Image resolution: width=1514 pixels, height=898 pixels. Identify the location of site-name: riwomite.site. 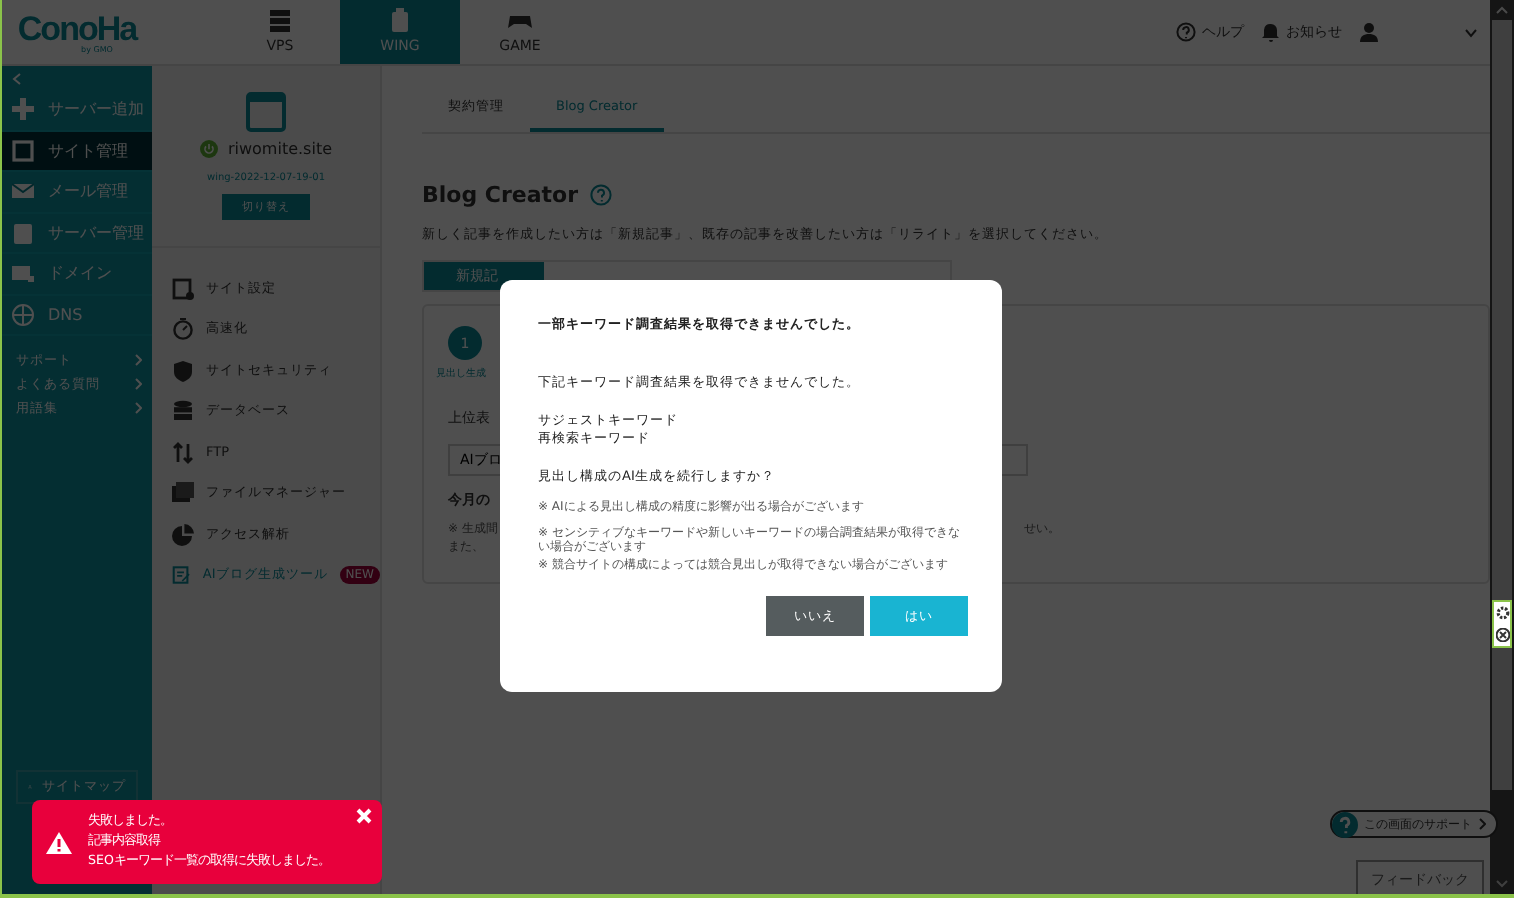
(279, 149).